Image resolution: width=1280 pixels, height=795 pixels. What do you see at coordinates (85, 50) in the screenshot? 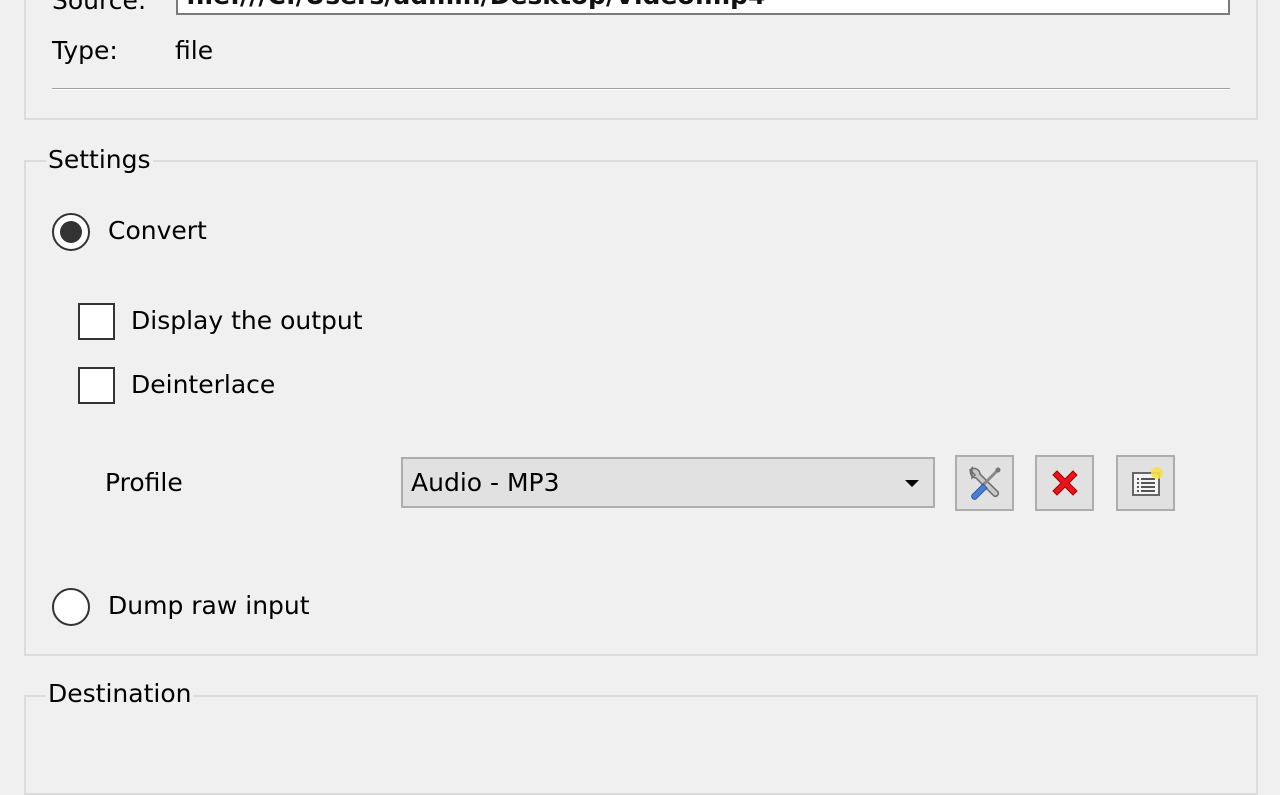
I see `type-label: Type:` at bounding box center [85, 50].